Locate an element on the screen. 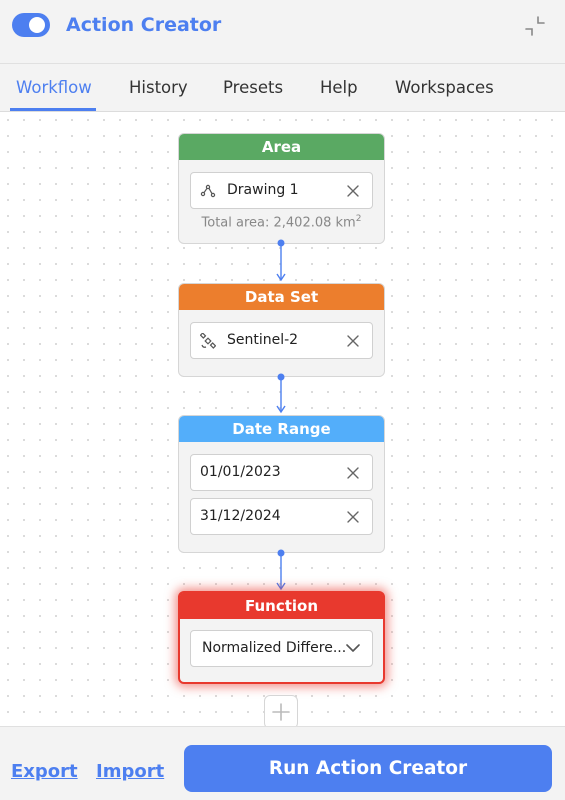 Image resolution: width=565 pixels, height=800 pixels. tab-workflow: Workflow is located at coordinates (54, 88).